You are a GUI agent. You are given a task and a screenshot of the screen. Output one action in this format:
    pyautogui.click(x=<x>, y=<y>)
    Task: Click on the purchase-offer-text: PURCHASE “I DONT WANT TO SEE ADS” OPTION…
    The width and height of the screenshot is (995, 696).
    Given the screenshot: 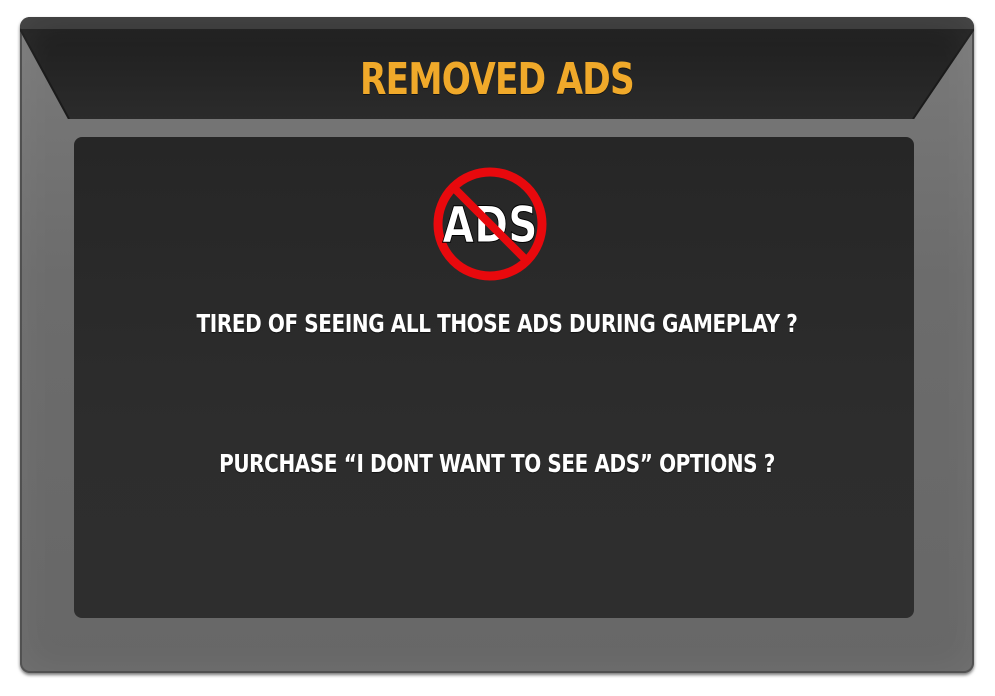 What is the action you would take?
    pyautogui.click(x=496, y=463)
    